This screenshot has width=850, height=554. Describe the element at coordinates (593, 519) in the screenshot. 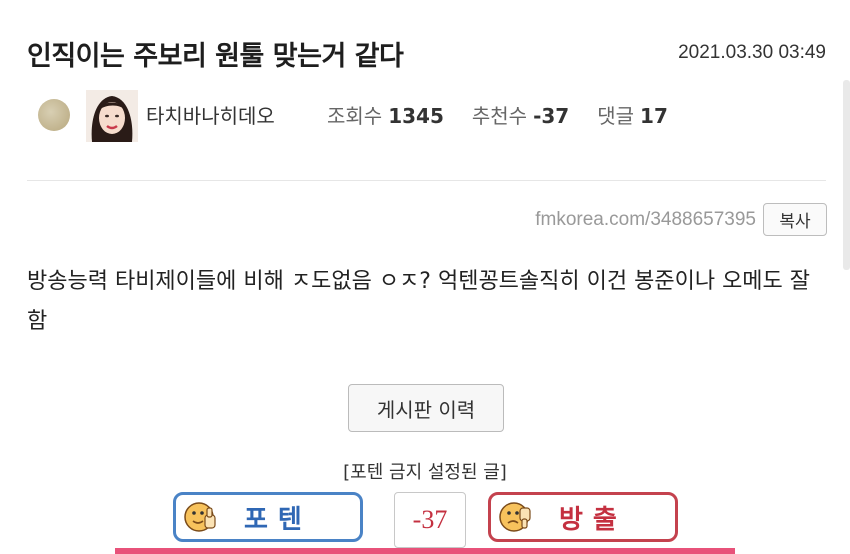

I see `downvote-label: 방출` at that location.